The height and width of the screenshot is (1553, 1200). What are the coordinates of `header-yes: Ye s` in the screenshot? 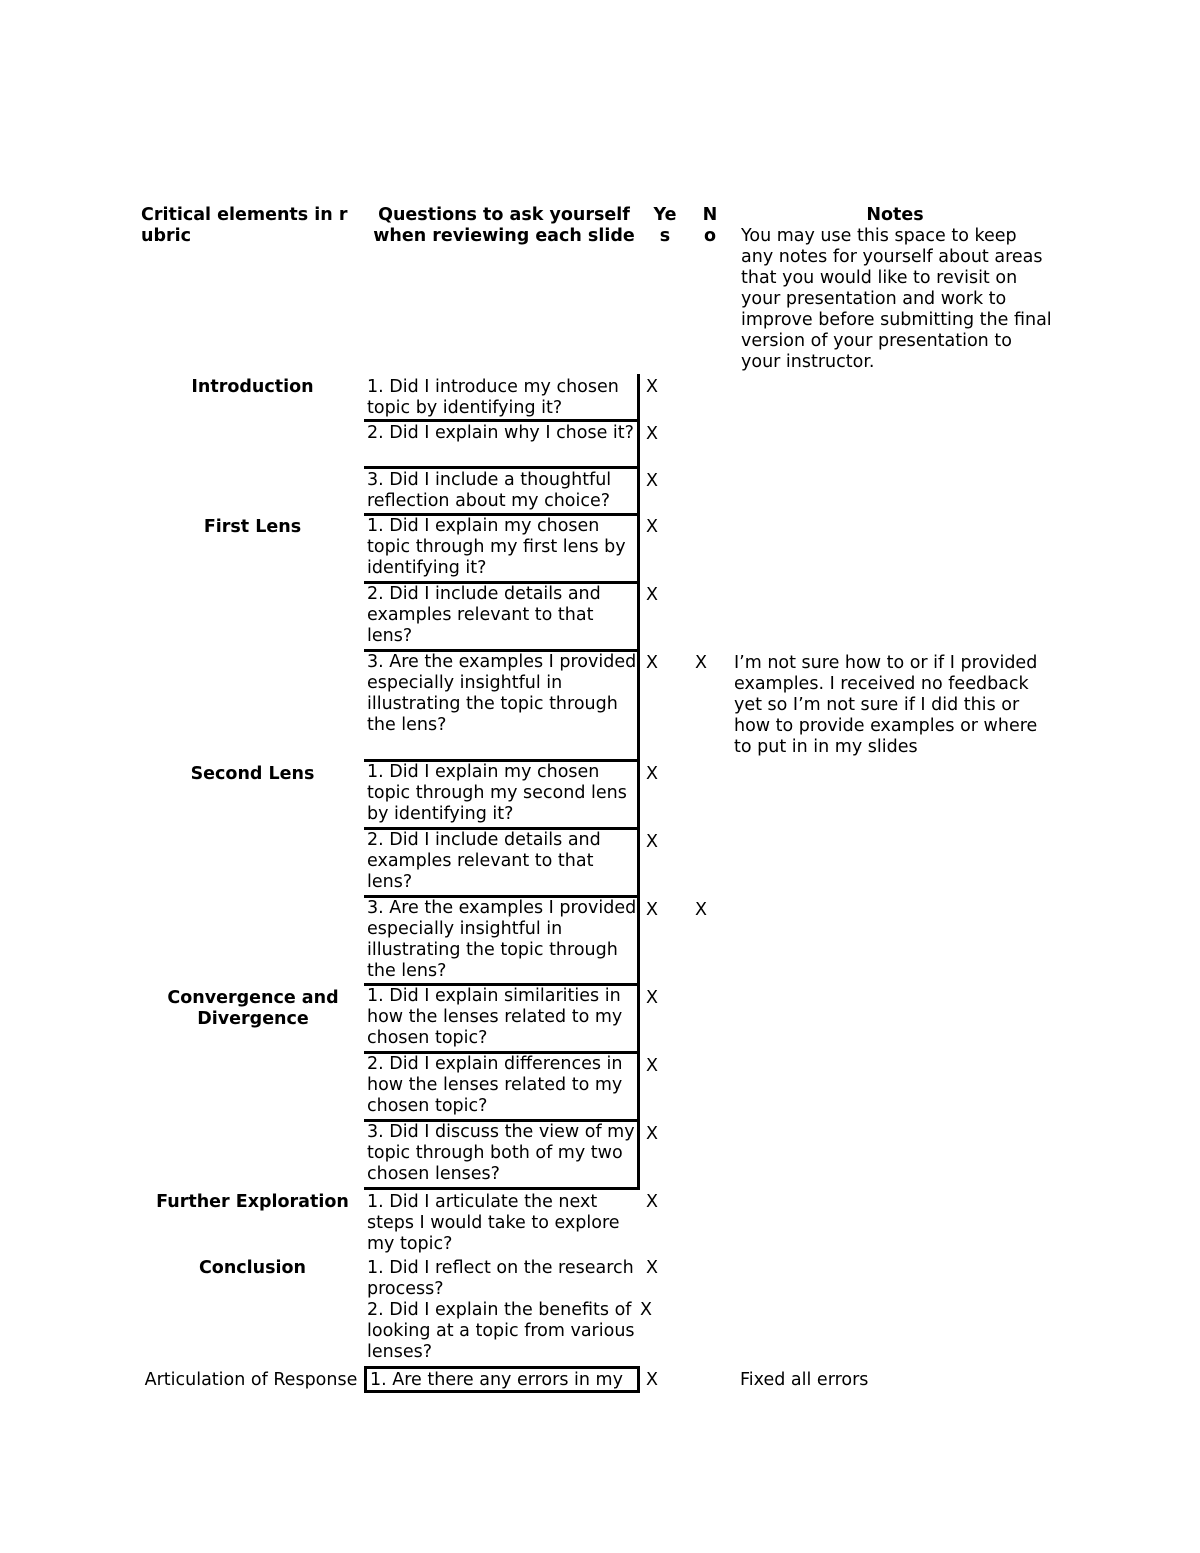 It's located at (665, 226).